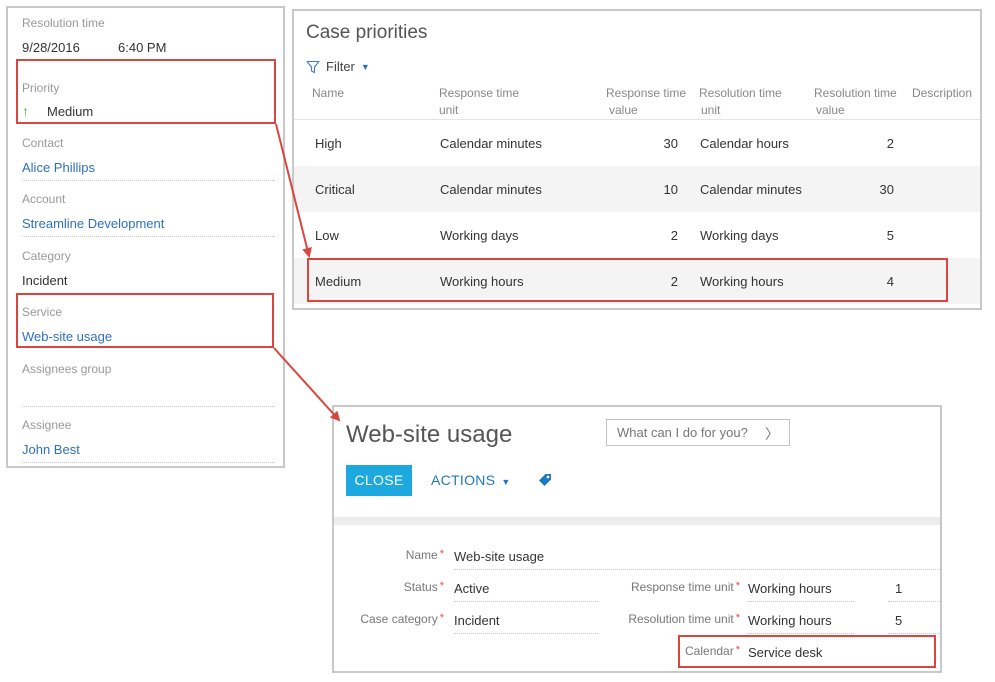 This screenshot has height=682, width=995. What do you see at coordinates (293, 190) in the screenshot?
I see `priority-connector-arrow` at bounding box center [293, 190].